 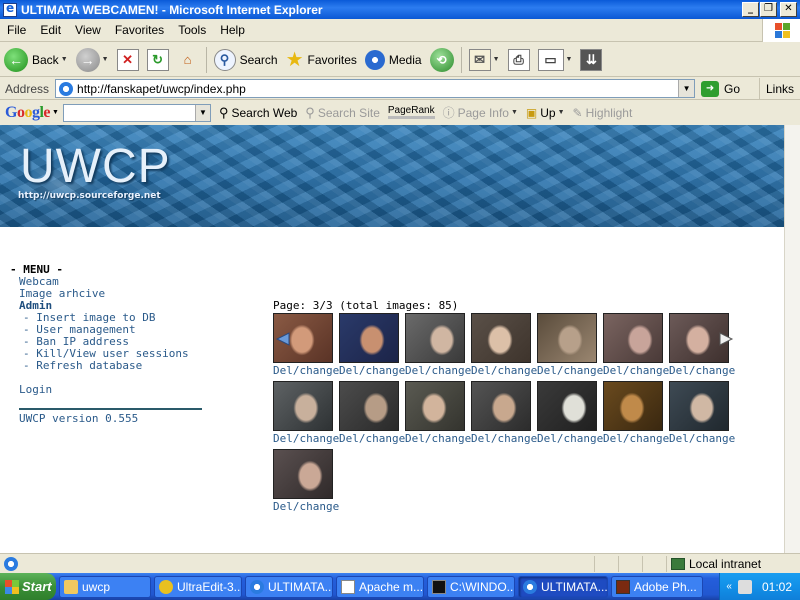 What do you see at coordinates (480, 112) in the screenshot?
I see `page-info-button: ⓘ Page Info ▼` at bounding box center [480, 112].